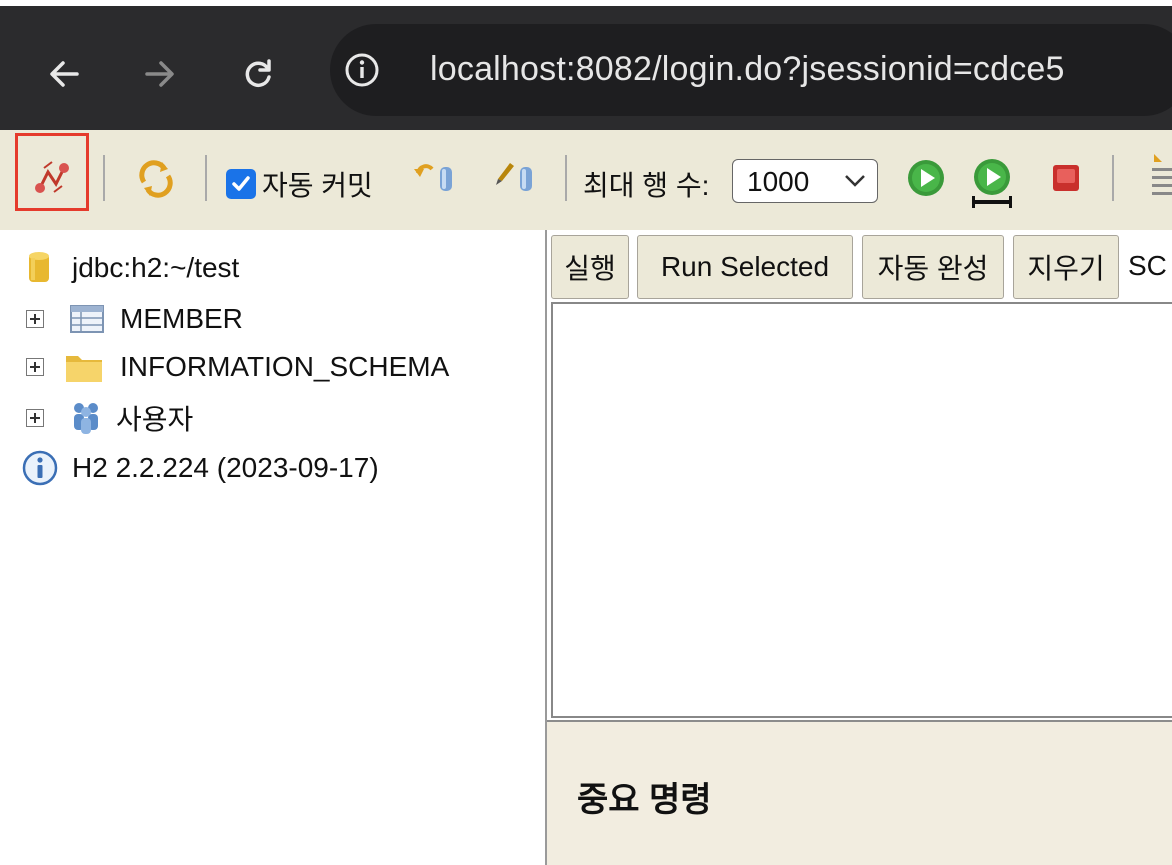 The image size is (1172, 865). Describe the element at coordinates (1147, 265) in the screenshot. I see `sql-statement-label: SC` at that location.